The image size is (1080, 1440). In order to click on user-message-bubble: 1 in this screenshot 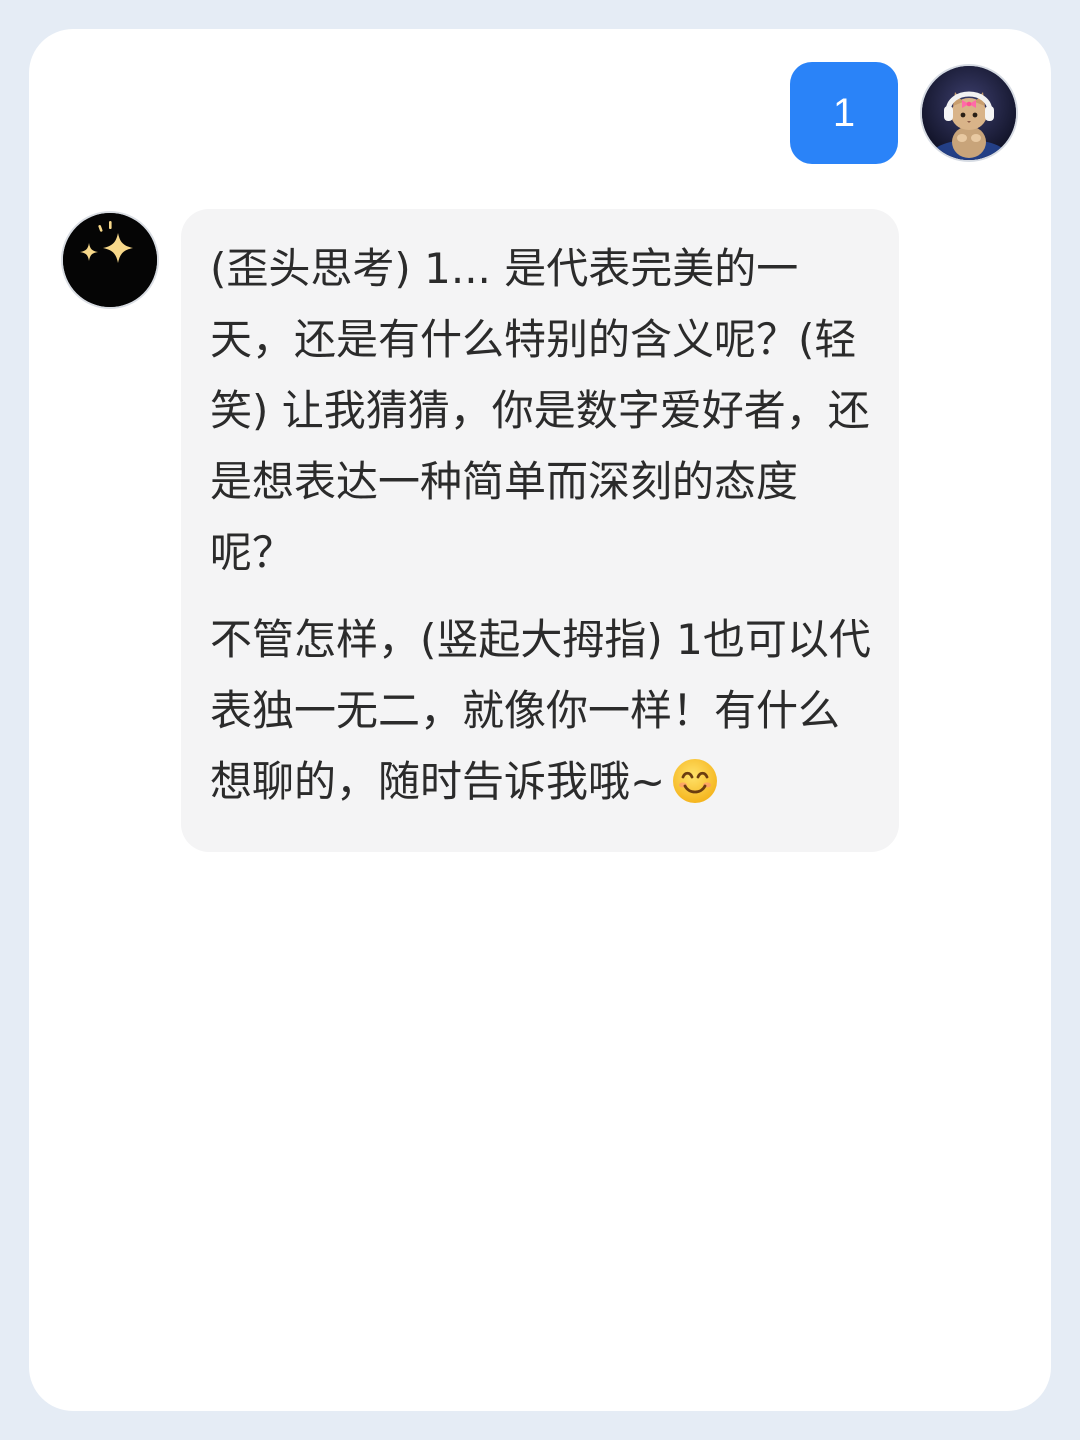, I will do `click(844, 113)`.